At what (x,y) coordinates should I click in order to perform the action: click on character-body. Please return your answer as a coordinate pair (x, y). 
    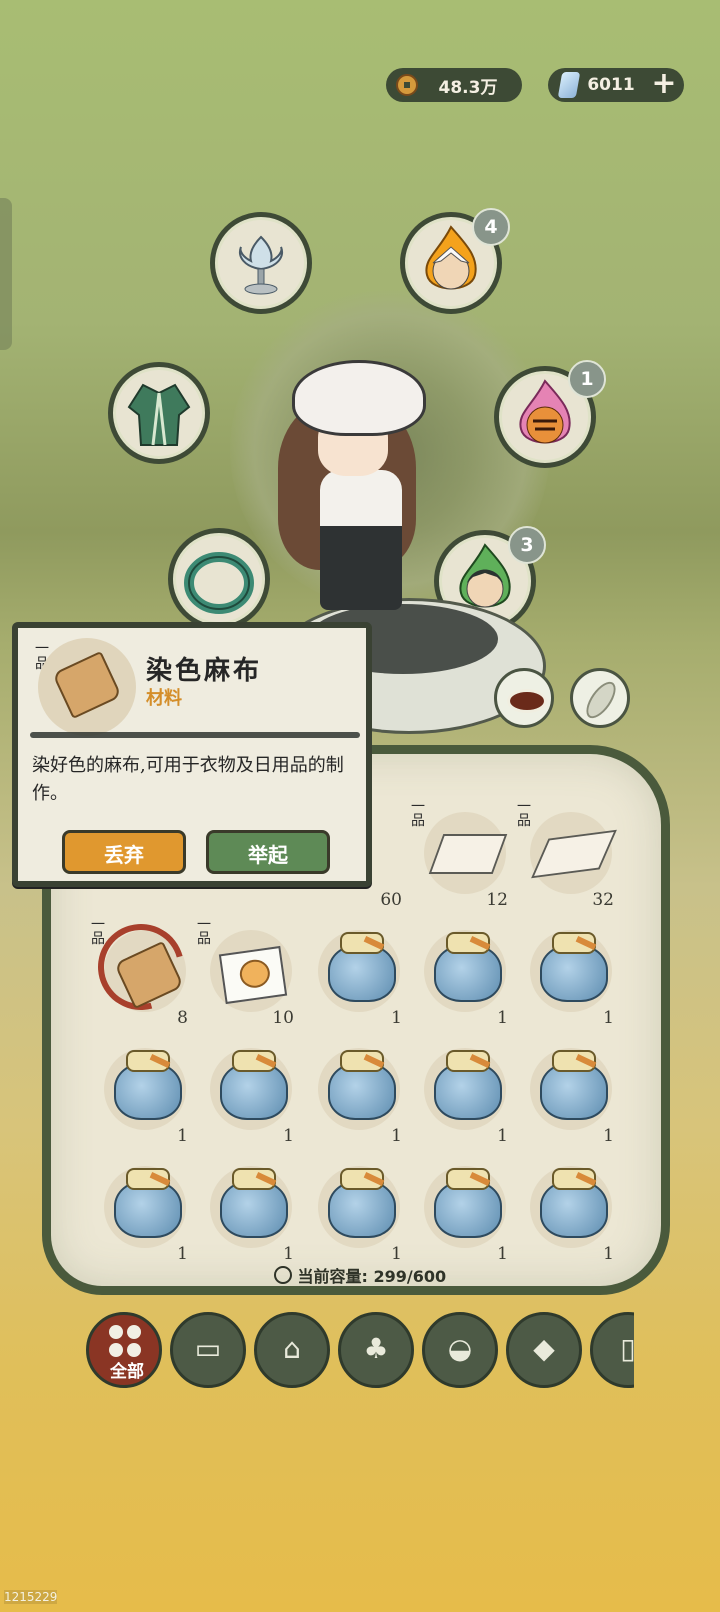
    Looking at the image, I should click on (361, 540).